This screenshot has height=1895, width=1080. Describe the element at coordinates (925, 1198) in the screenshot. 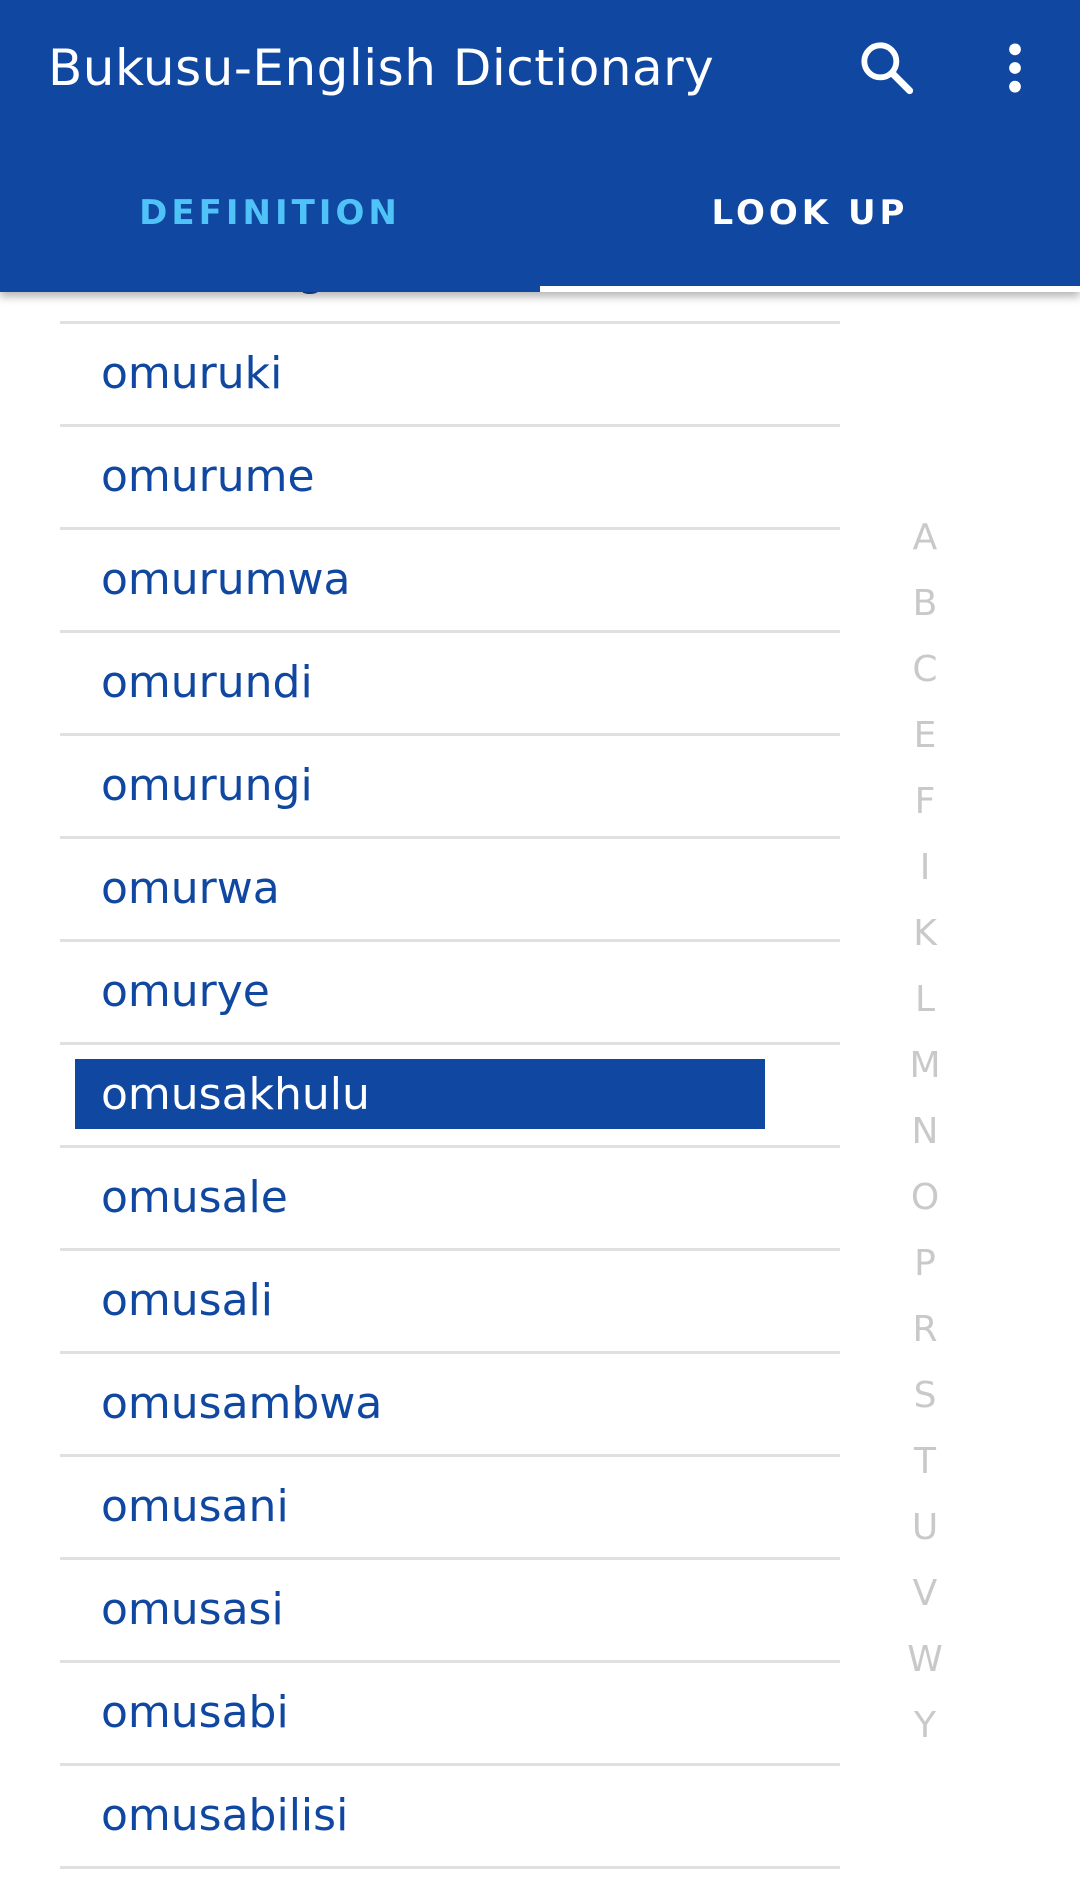

I see `index-letter: O` at that location.